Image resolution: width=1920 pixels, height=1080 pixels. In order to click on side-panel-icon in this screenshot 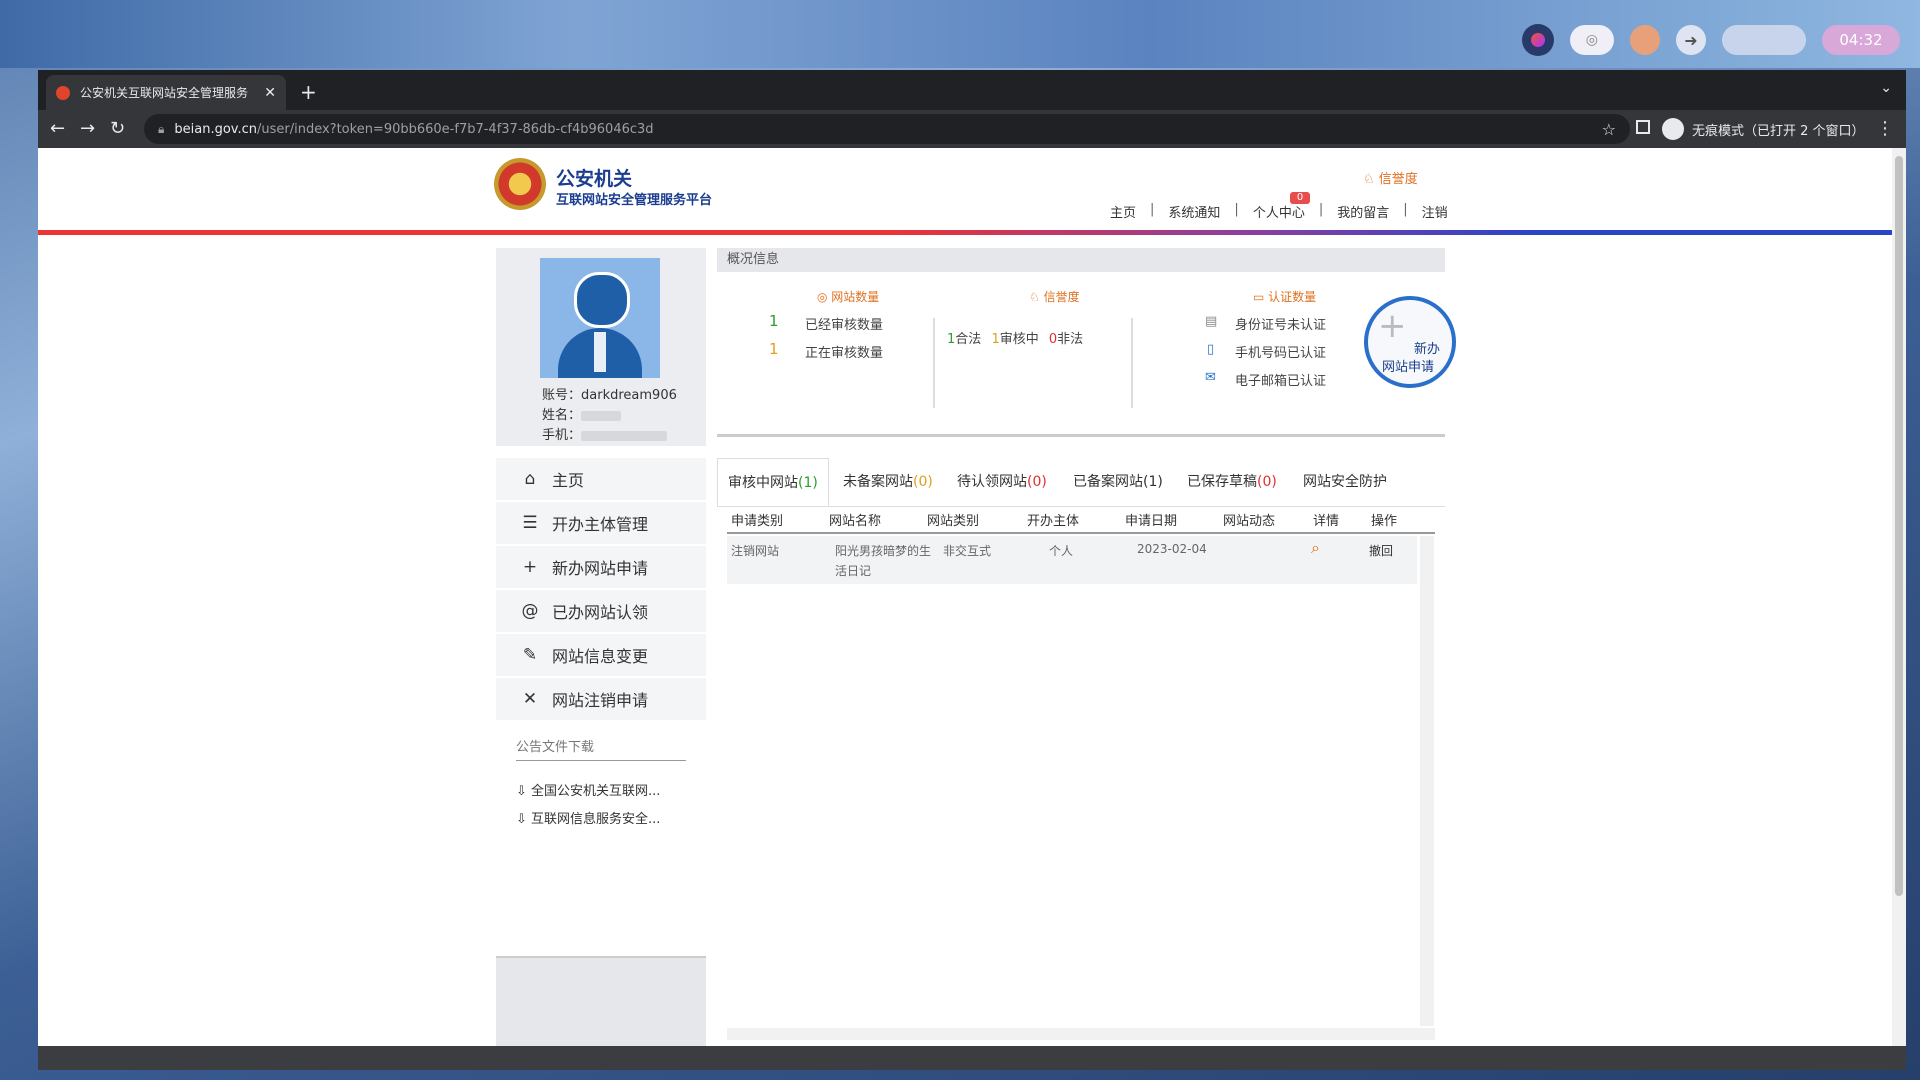, I will do `click(1643, 127)`.